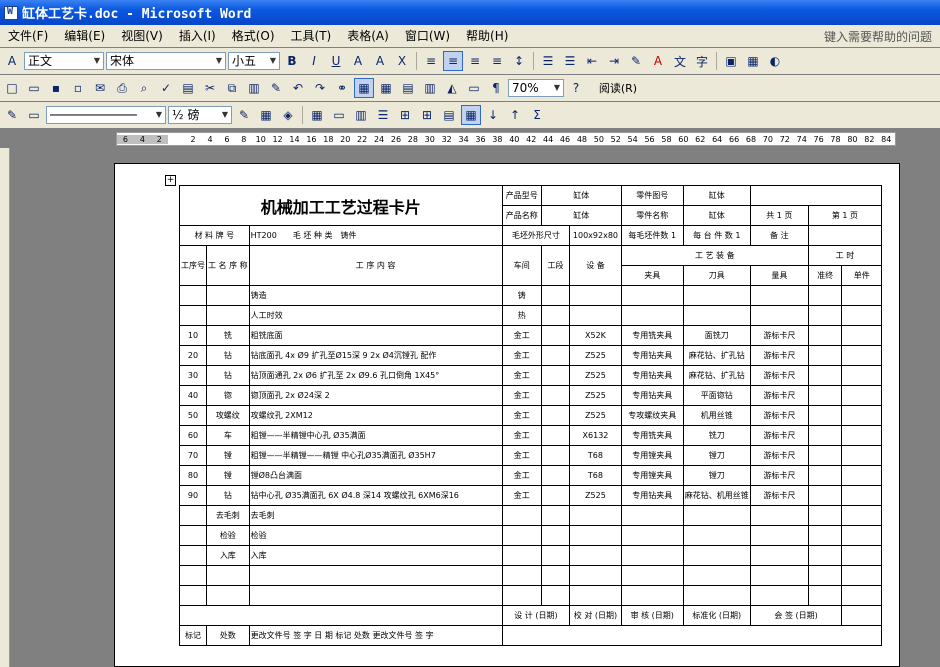  I want to click on cell-content, so click(375, 575).